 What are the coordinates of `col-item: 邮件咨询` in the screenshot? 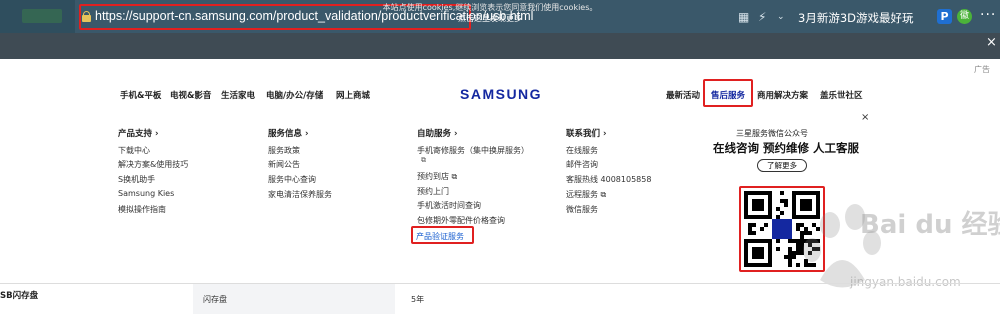 It's located at (582, 164).